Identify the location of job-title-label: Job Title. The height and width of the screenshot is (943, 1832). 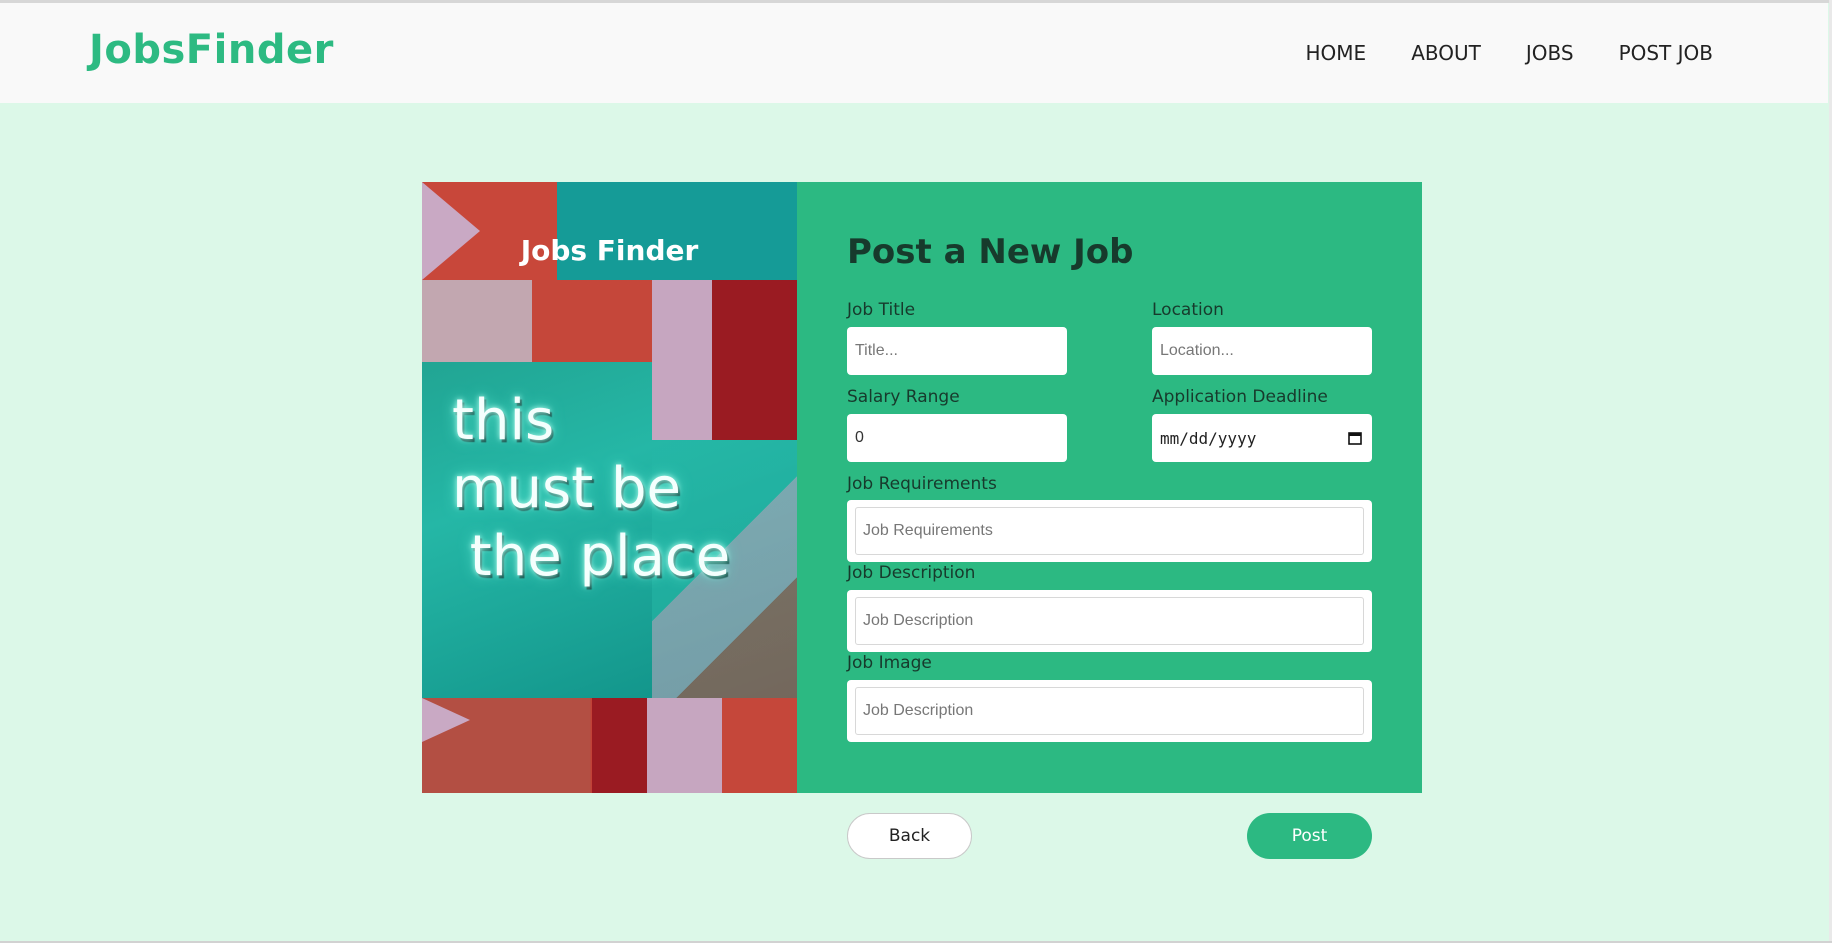
(881, 310).